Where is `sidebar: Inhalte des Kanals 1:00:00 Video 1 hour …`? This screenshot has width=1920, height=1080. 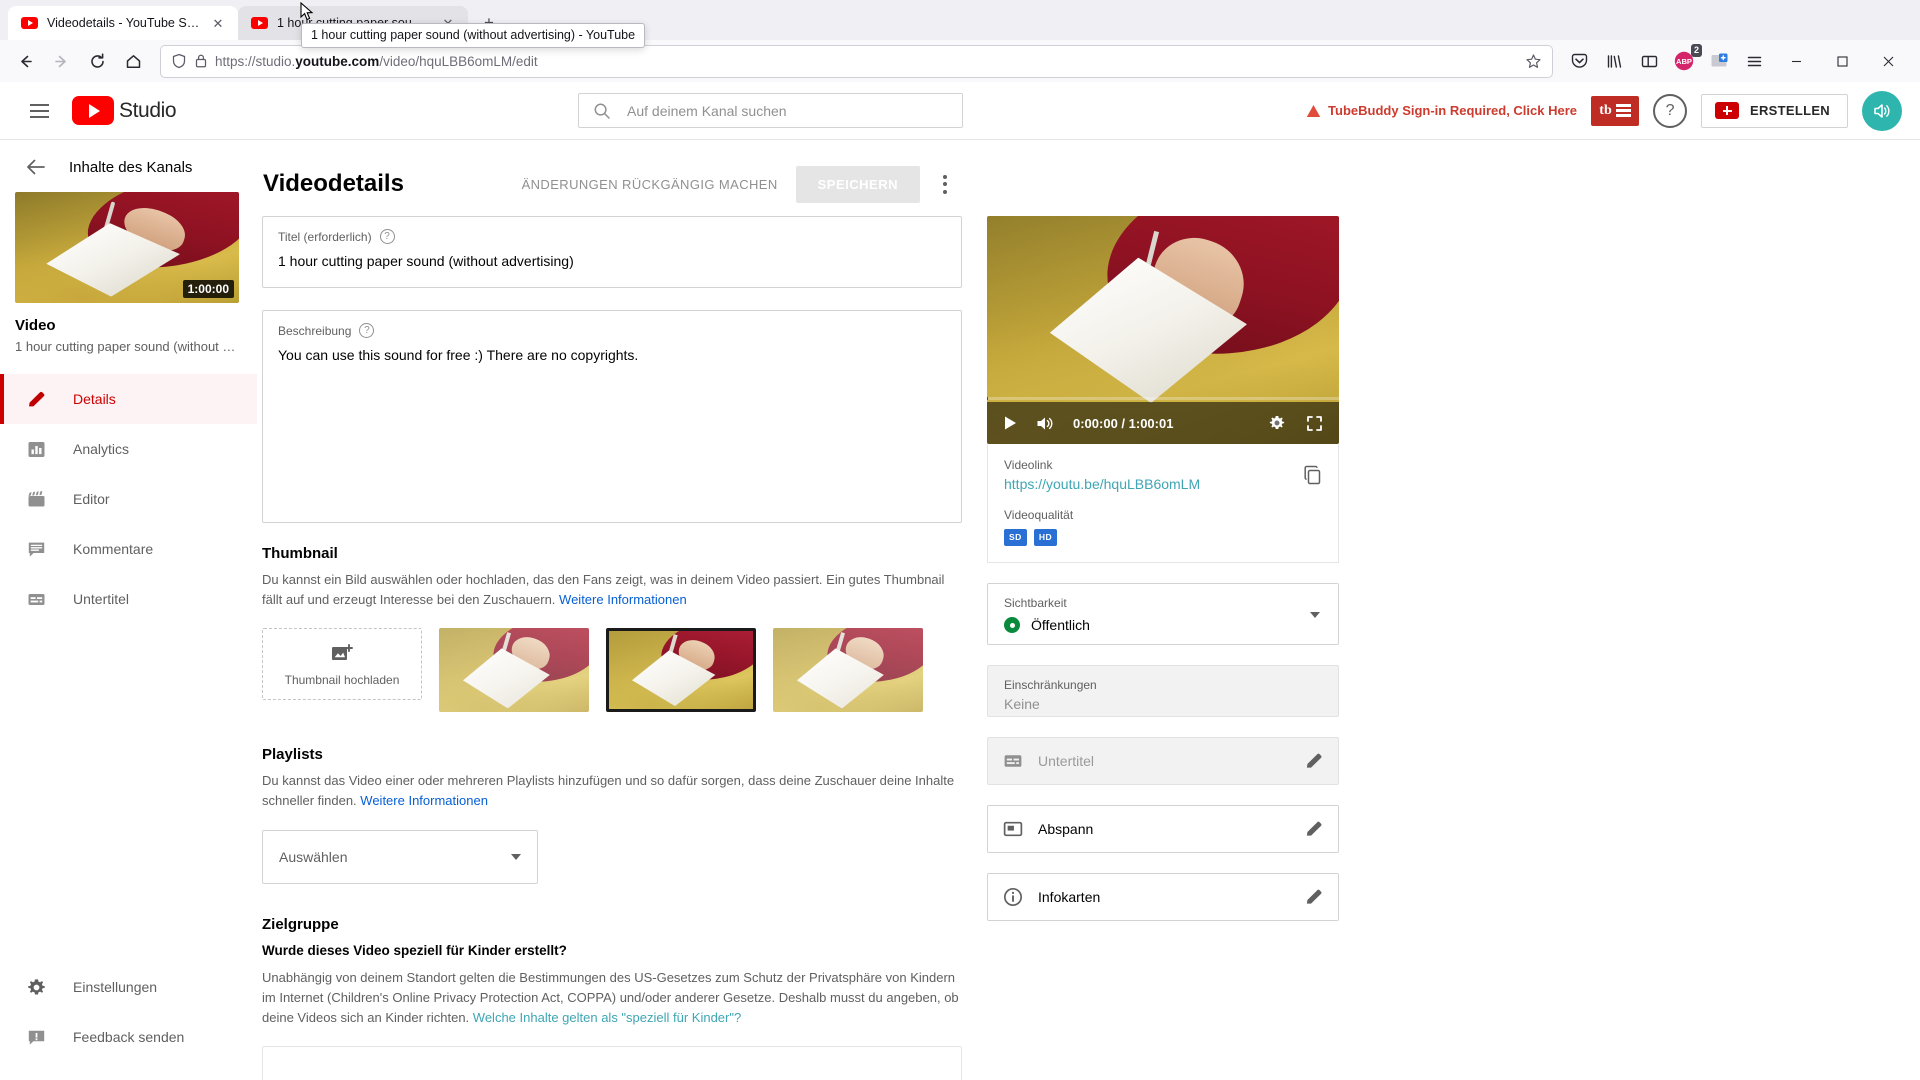 sidebar: Inhalte des Kanals 1:00:00 Video 1 hour … is located at coordinates (128, 610).